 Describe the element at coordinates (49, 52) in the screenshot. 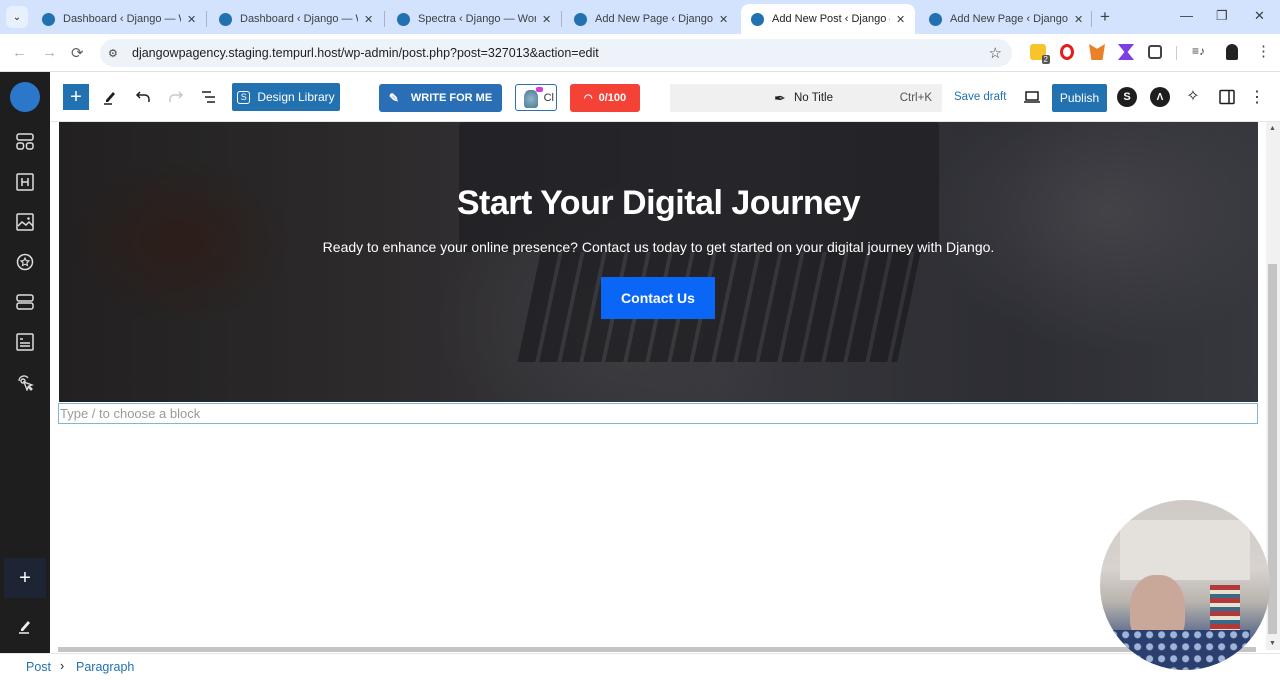

I see `forward-button: →` at that location.